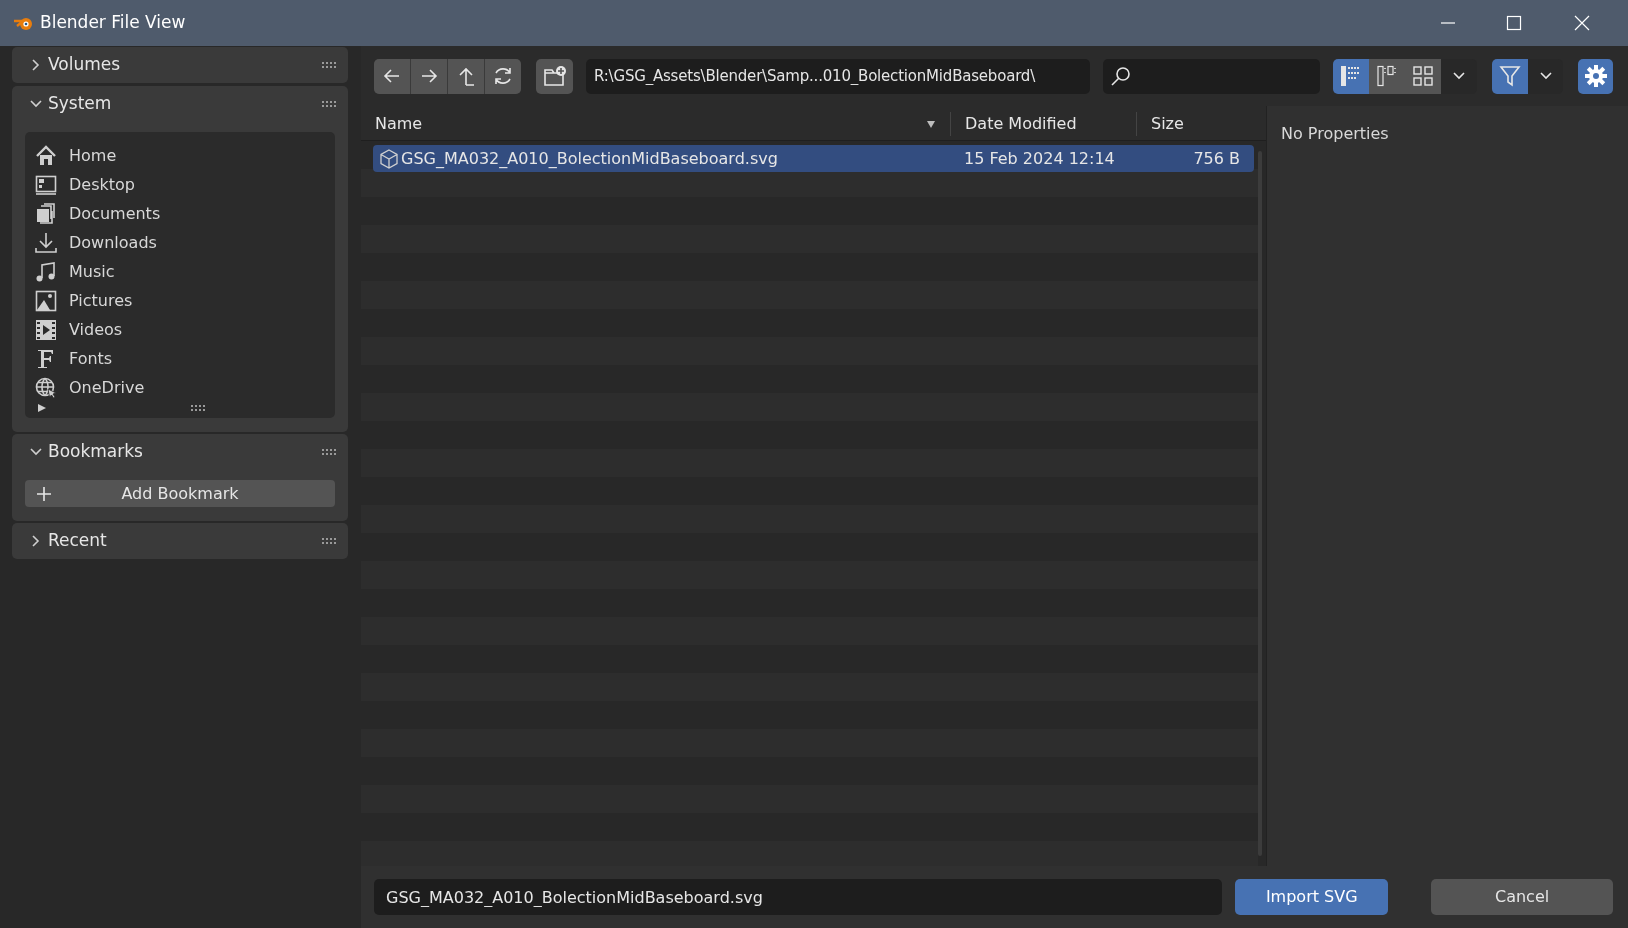  I want to click on refresh-icon, so click(503, 76).